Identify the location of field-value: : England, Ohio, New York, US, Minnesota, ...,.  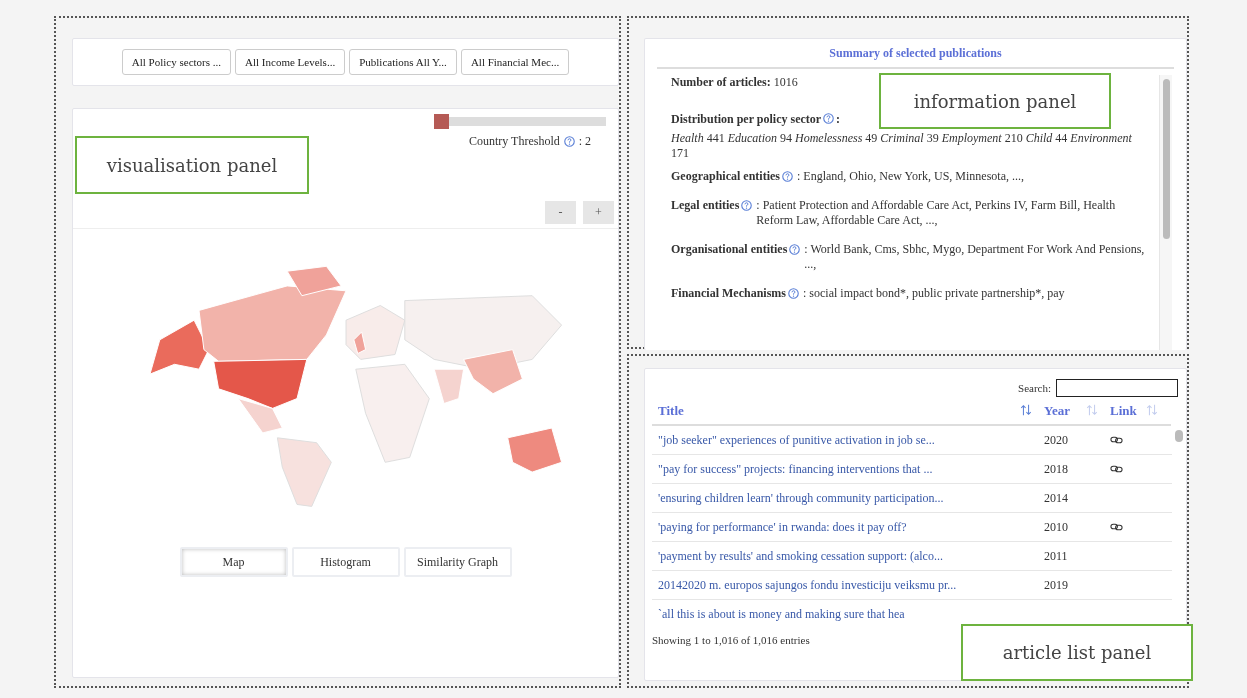
(911, 176).